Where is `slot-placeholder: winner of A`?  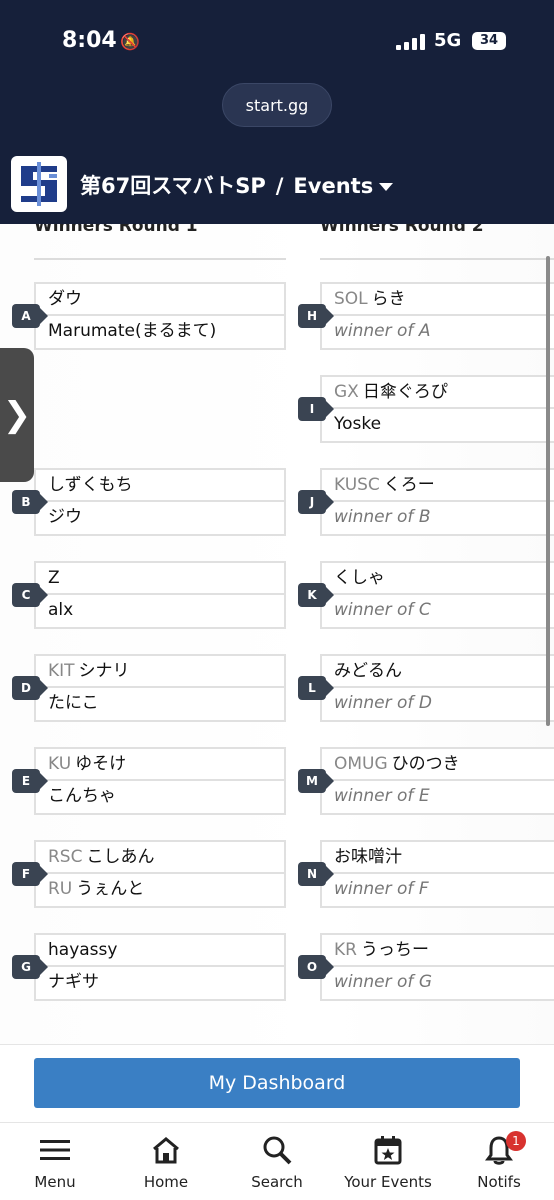
slot-placeholder: winner of A is located at coordinates (437, 333).